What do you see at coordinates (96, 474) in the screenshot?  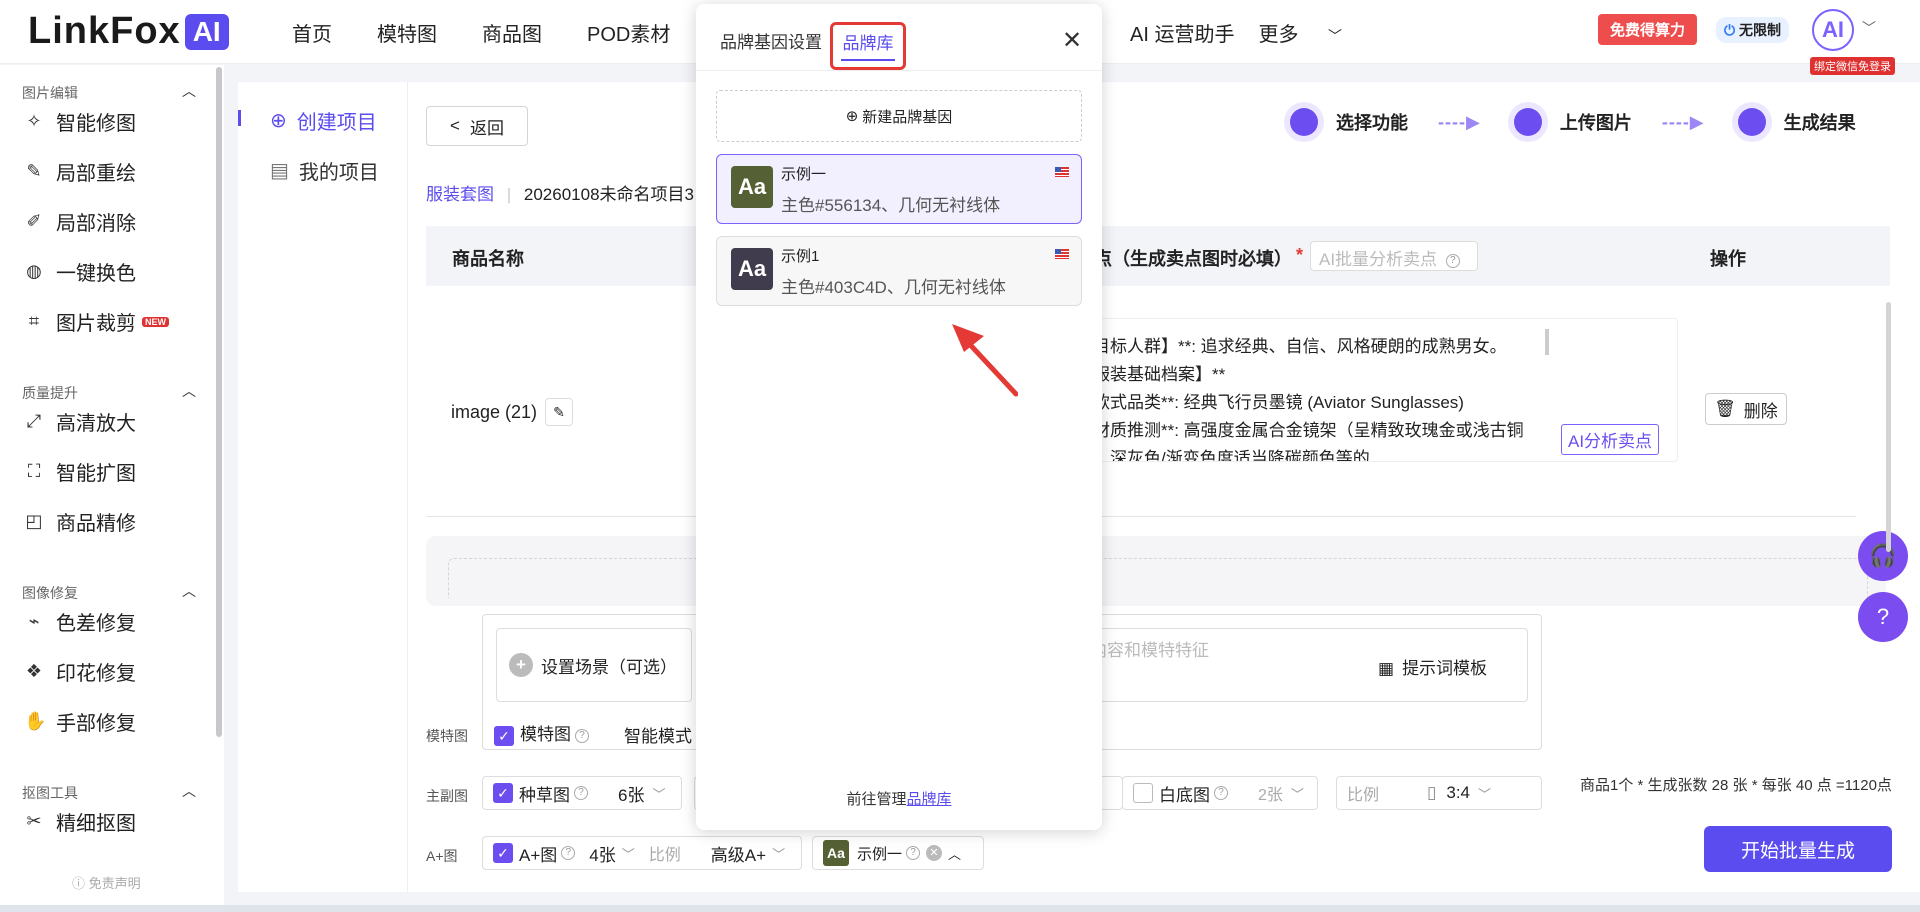 I see `sidebar-item-label: 智能扩图` at bounding box center [96, 474].